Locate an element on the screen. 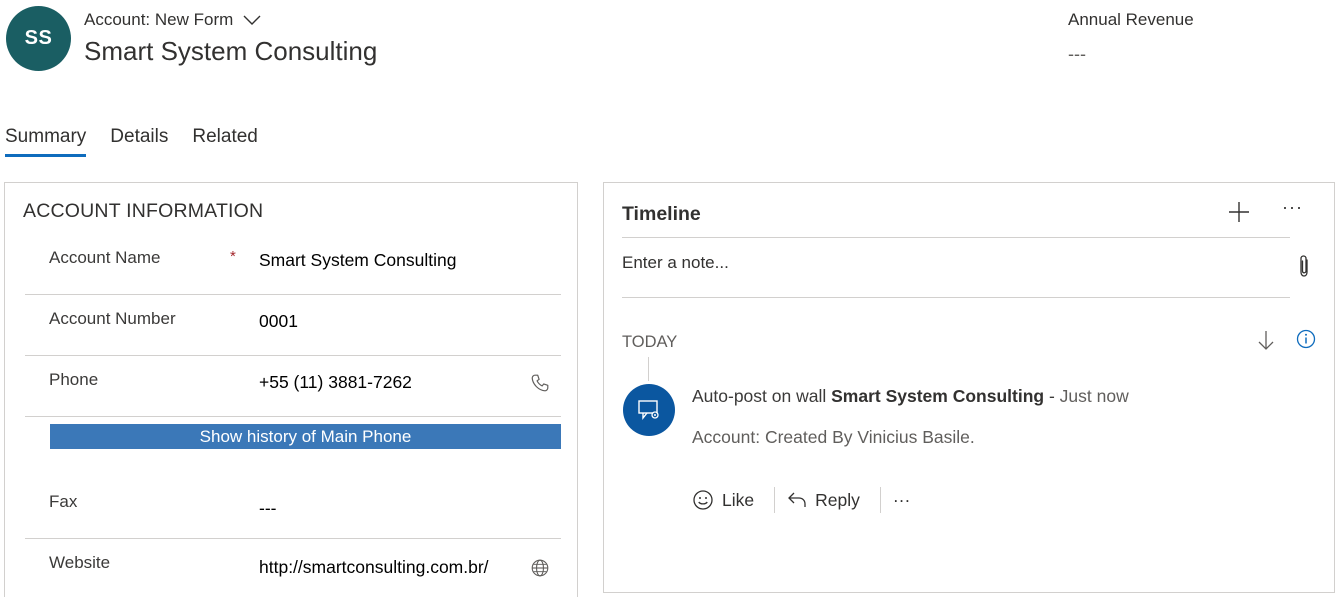 The width and height of the screenshot is (1341, 597). field-row-website: Website http://smartconsulting.com.br/ is located at coordinates (293, 568).